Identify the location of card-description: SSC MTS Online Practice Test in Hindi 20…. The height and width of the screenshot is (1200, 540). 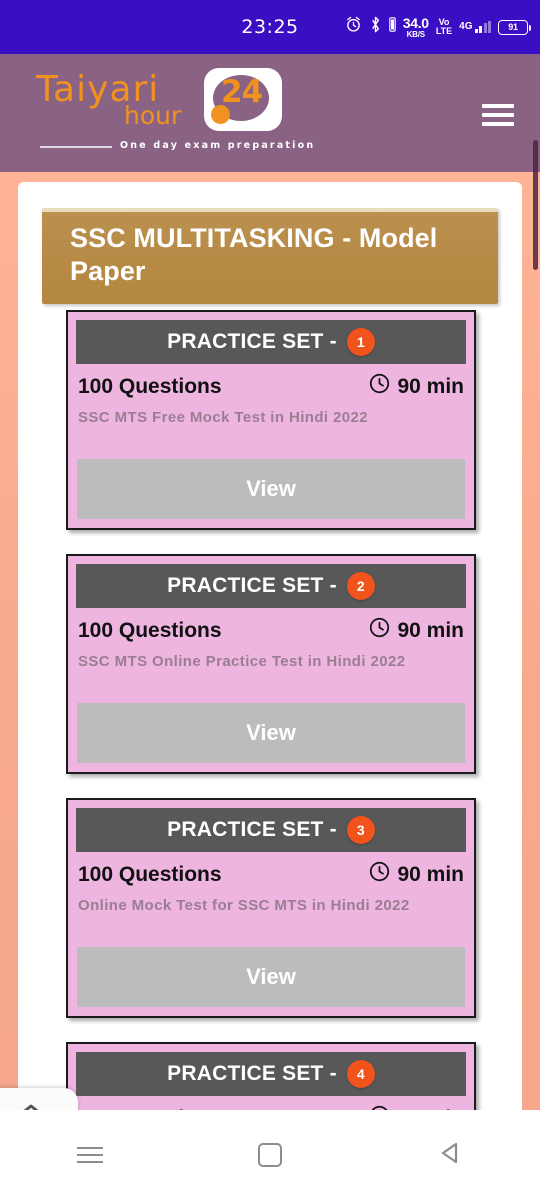
(242, 661).